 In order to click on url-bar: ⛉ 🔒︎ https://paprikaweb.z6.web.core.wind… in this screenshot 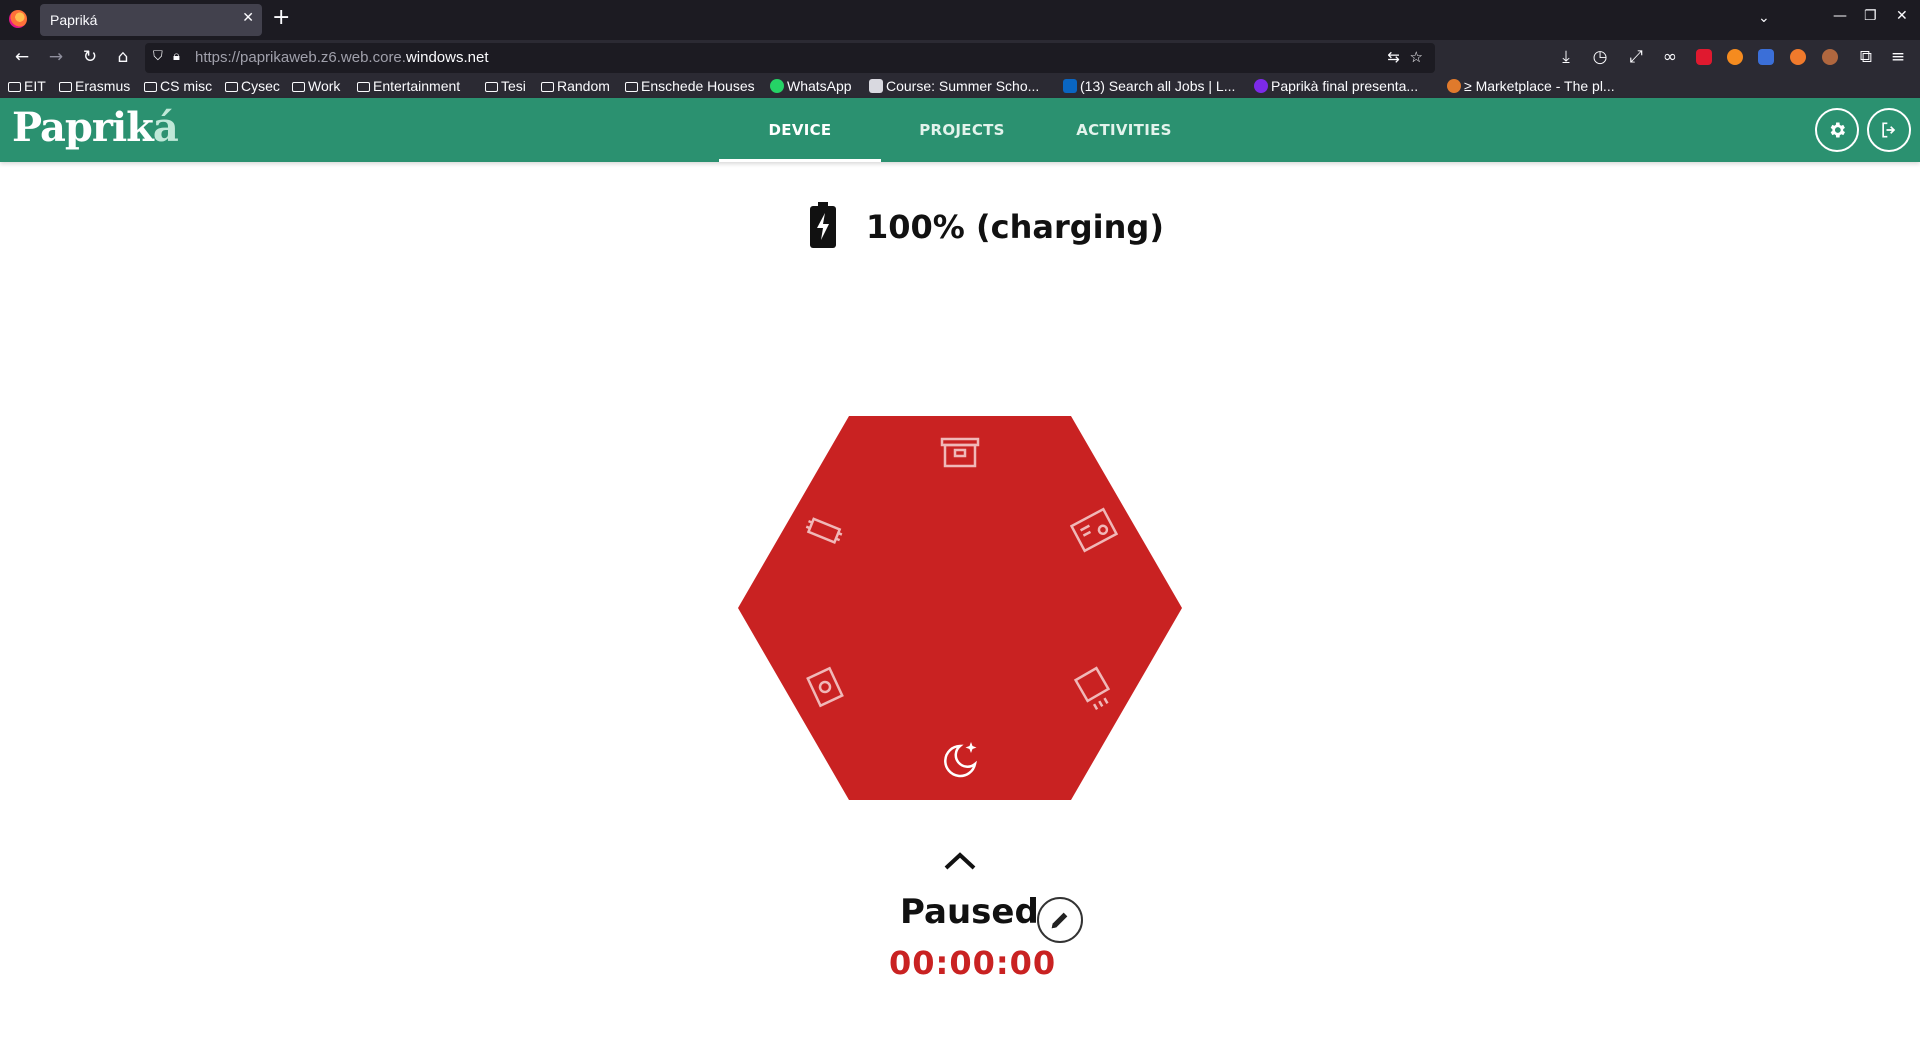, I will do `click(790, 58)`.